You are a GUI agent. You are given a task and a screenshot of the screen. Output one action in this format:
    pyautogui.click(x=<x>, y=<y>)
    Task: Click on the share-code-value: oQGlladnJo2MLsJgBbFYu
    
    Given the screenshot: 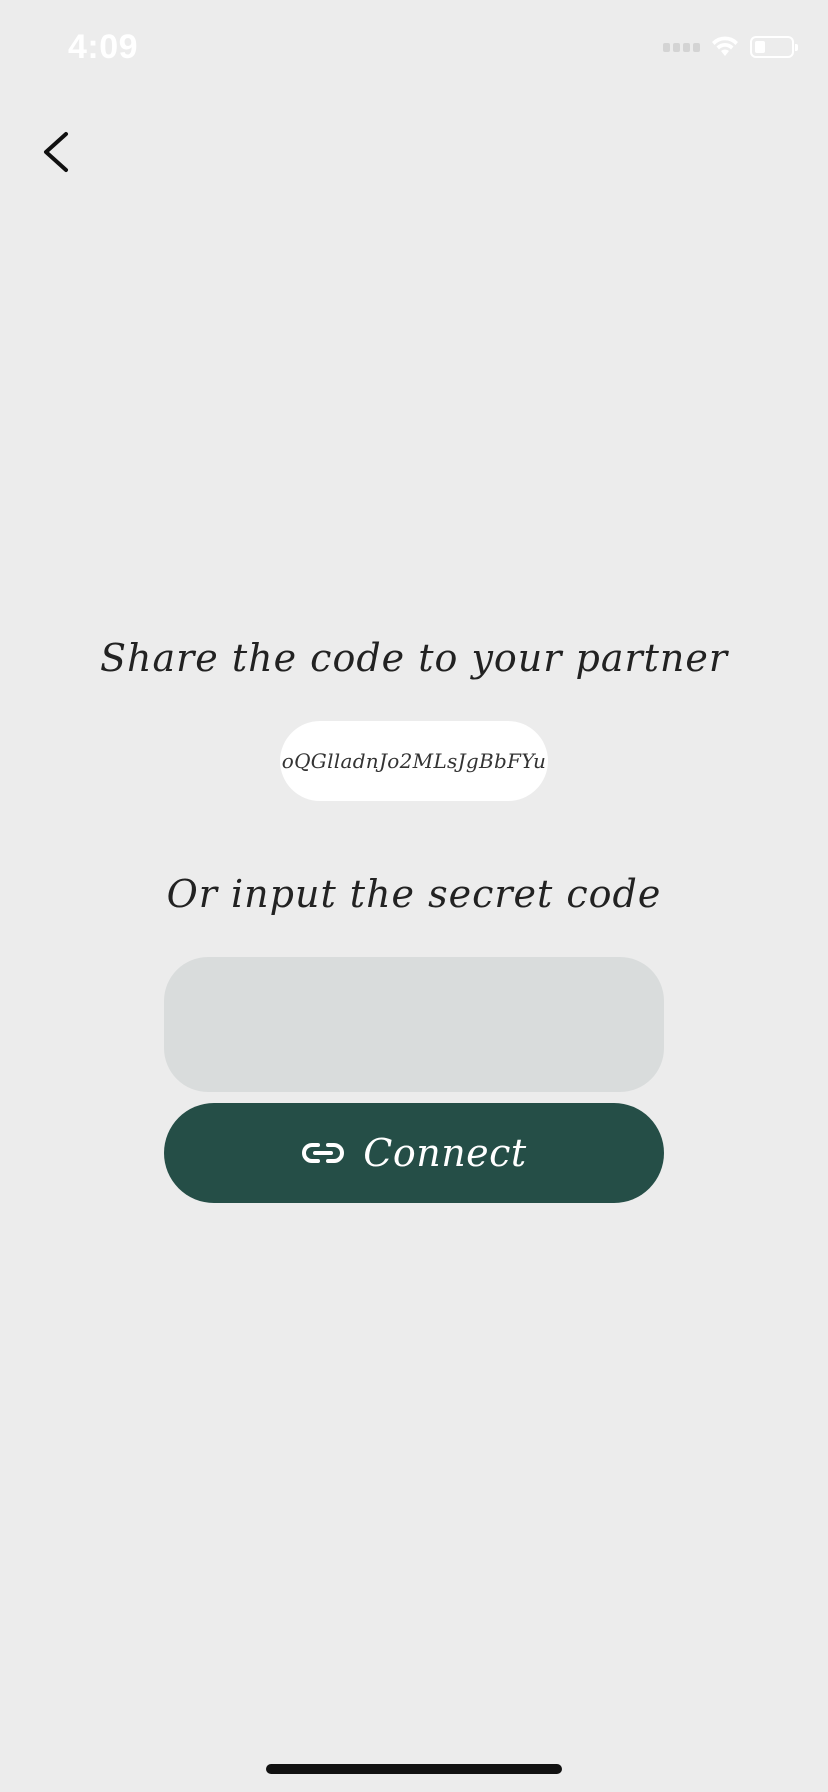 What is the action you would take?
    pyautogui.click(x=414, y=761)
    